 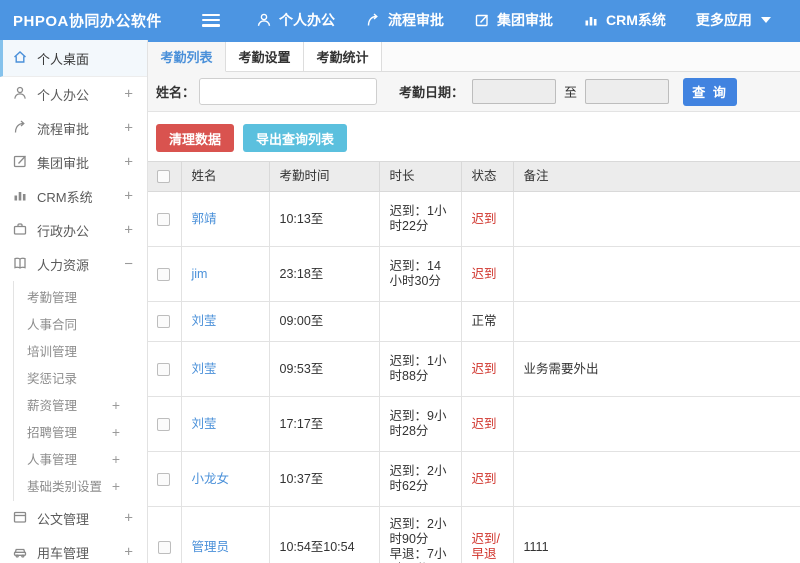 I want to click on row-time: 09:53至, so click(x=324, y=369).